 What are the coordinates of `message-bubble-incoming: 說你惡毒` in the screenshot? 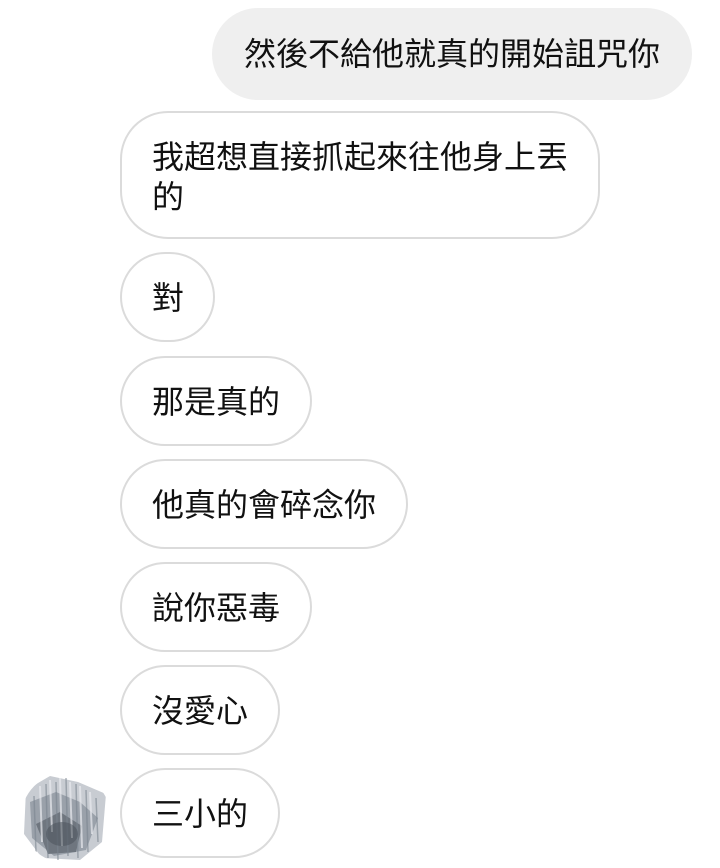 It's located at (216, 607).